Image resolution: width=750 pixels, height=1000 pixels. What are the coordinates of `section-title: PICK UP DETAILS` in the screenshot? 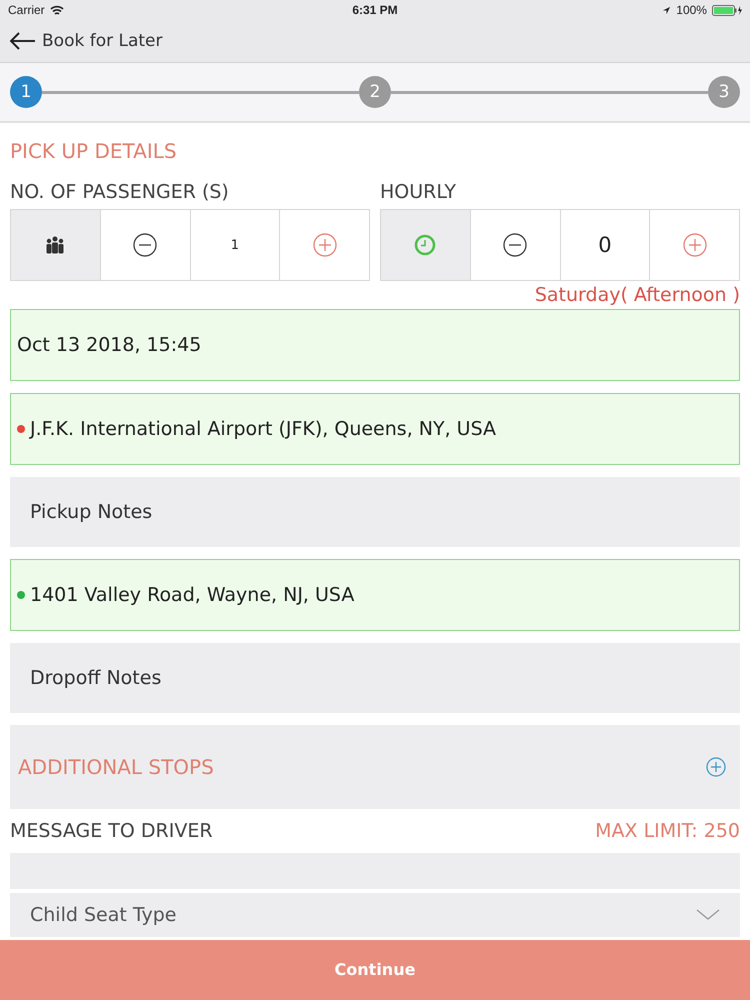 It's located at (94, 151).